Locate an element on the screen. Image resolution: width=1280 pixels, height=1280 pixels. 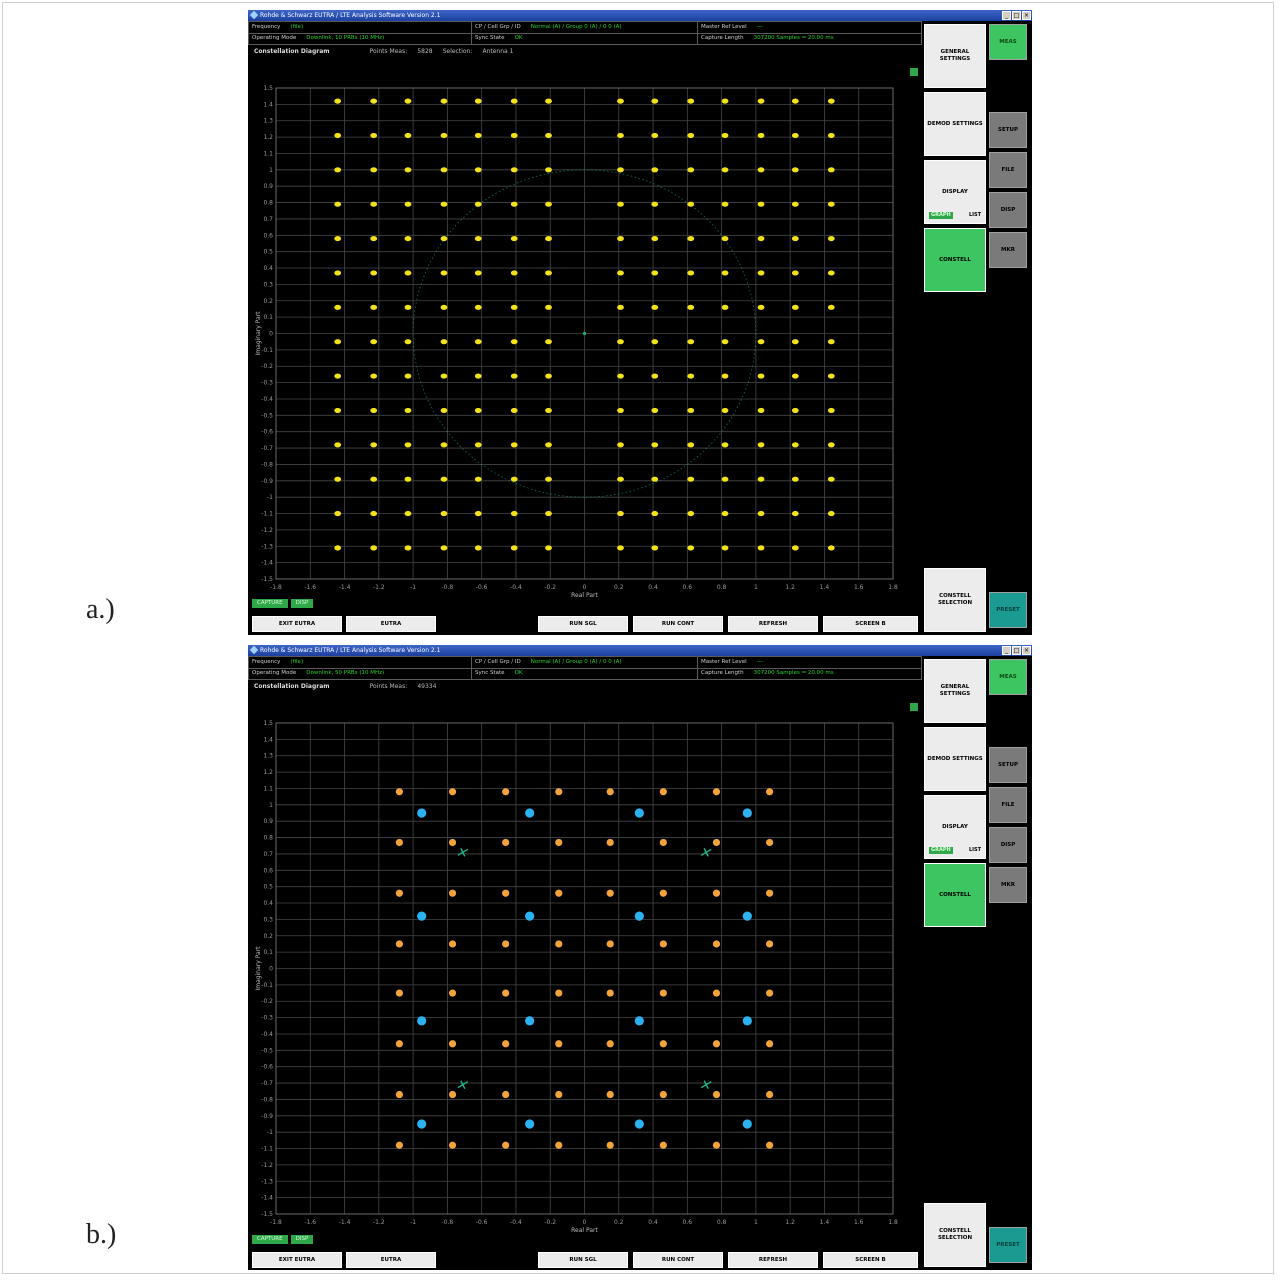
y-tick-label: -0.9 is located at coordinates (267, 481).